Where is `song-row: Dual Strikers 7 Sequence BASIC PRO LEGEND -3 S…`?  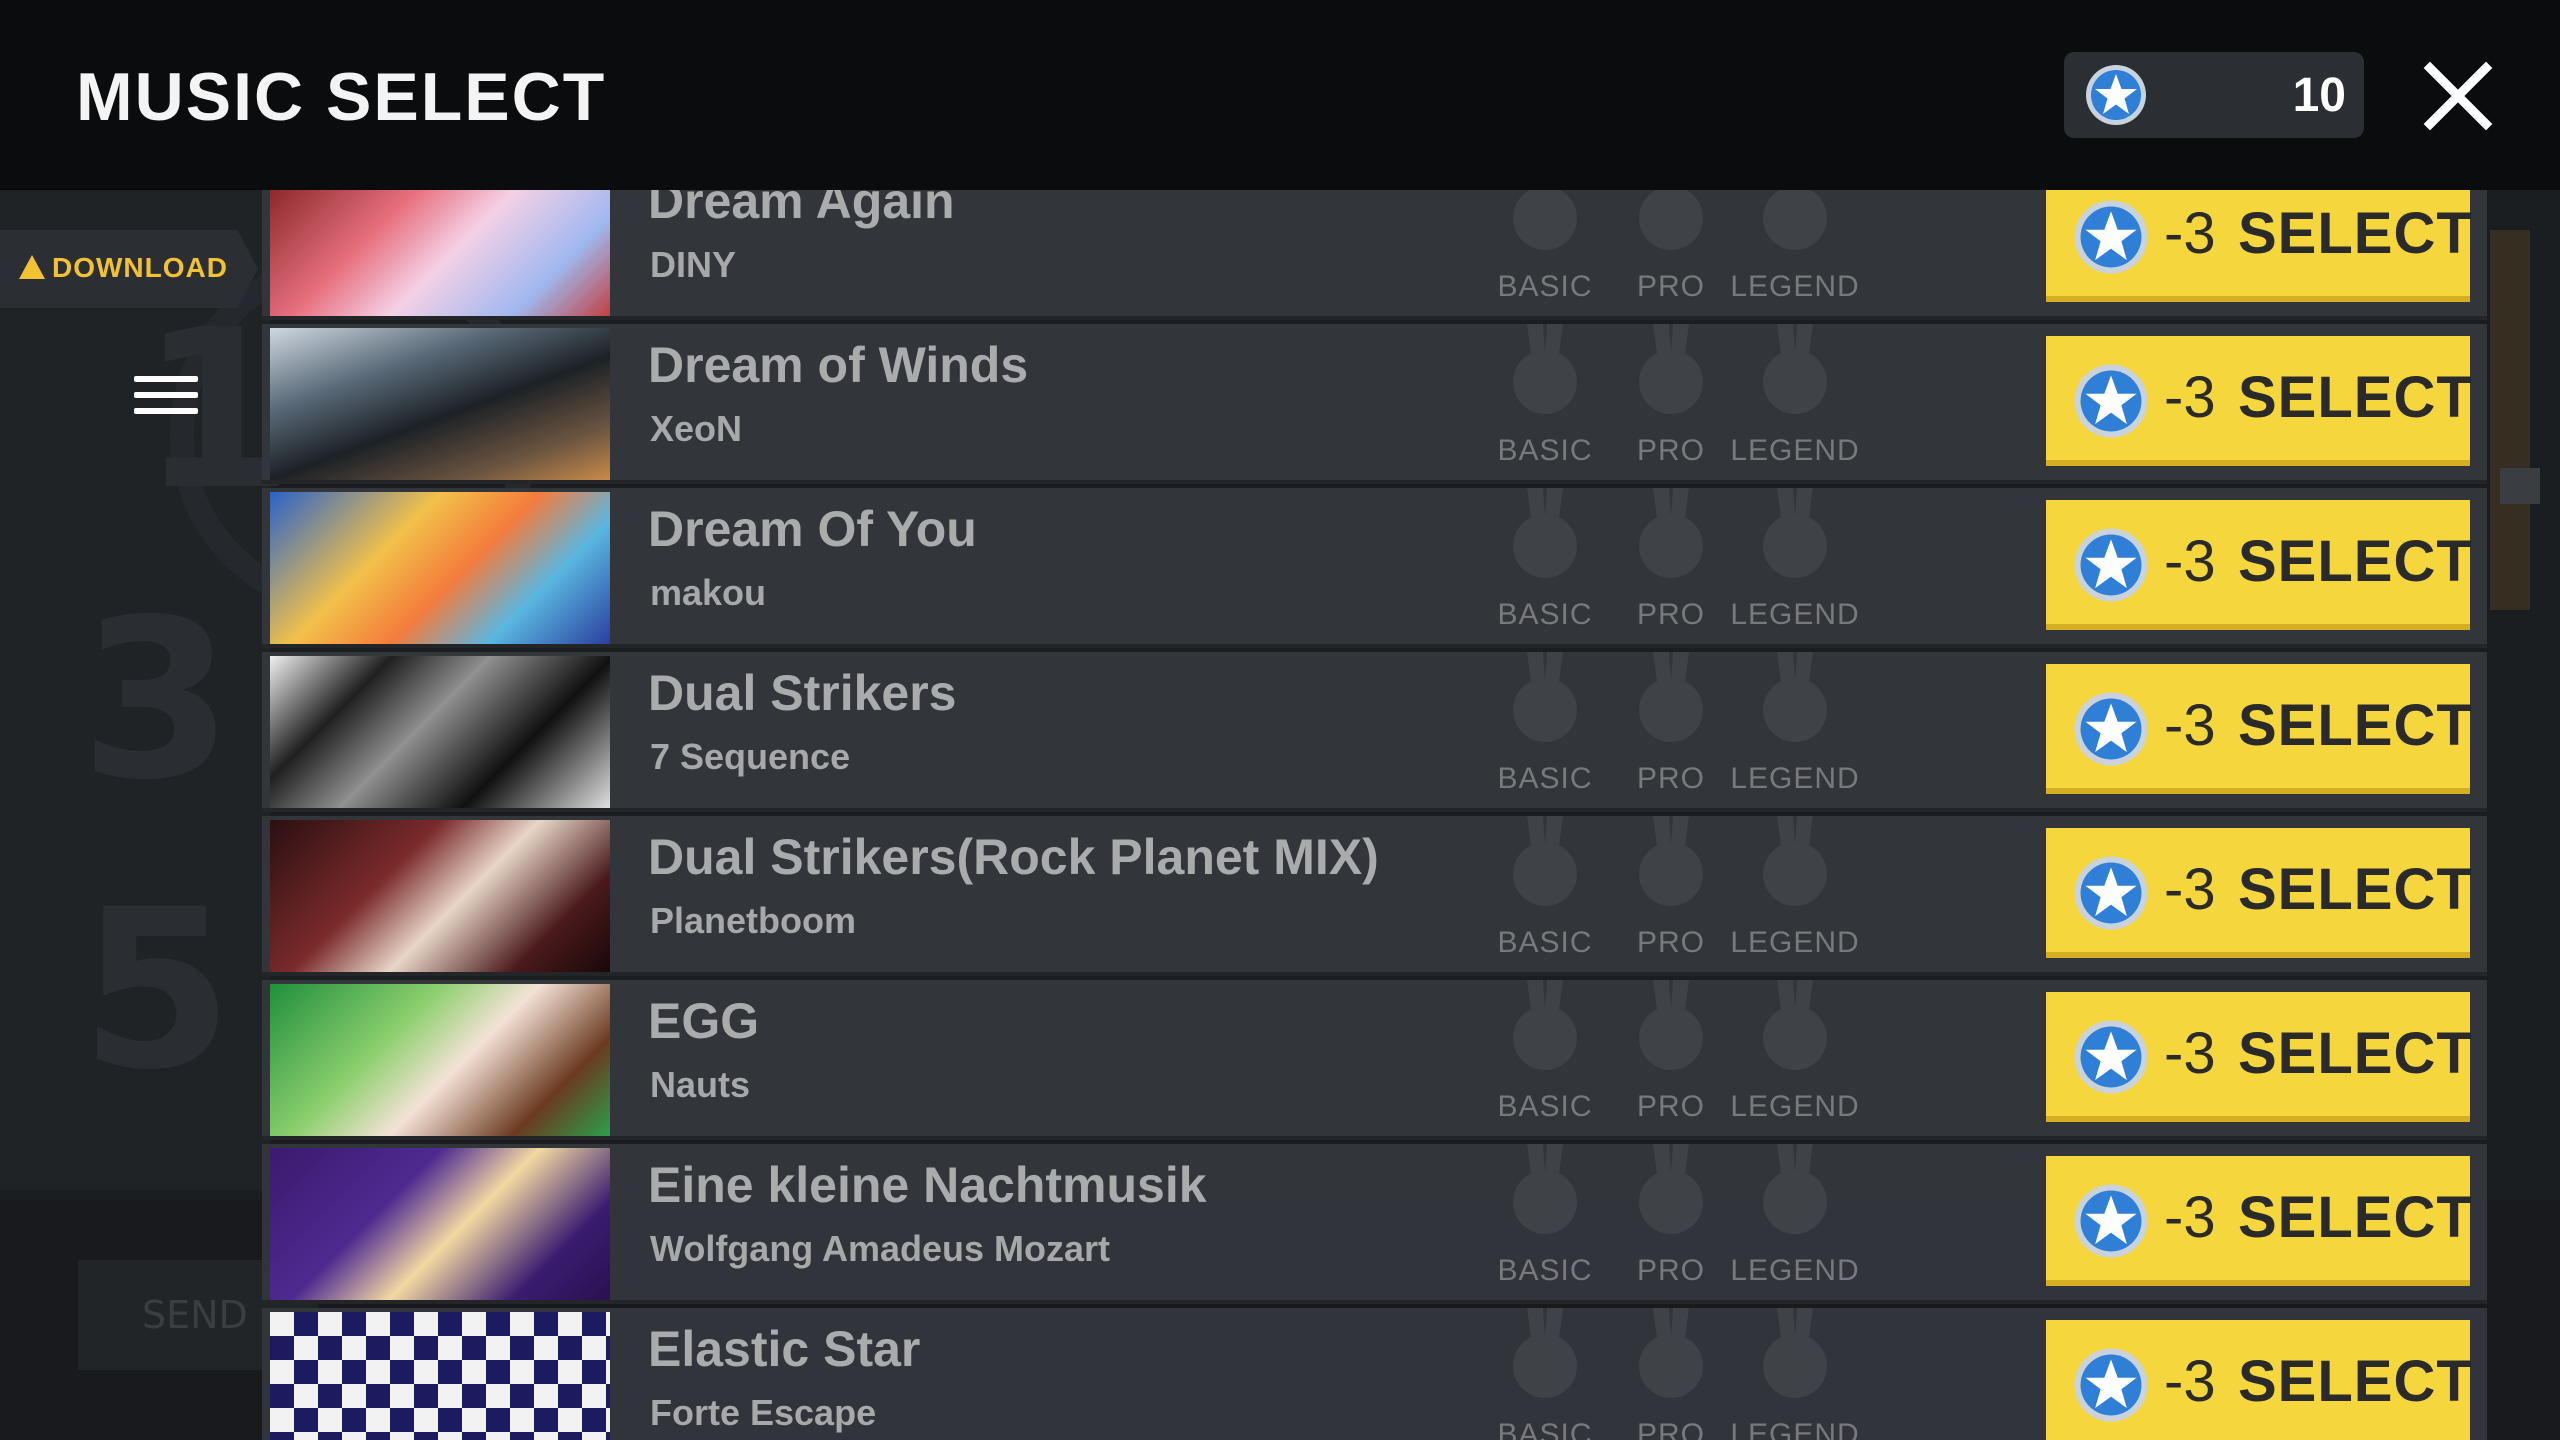
song-row: Dual Strikers 7 Sequence BASIC PRO LEGEND -3 S… is located at coordinates (1374, 732).